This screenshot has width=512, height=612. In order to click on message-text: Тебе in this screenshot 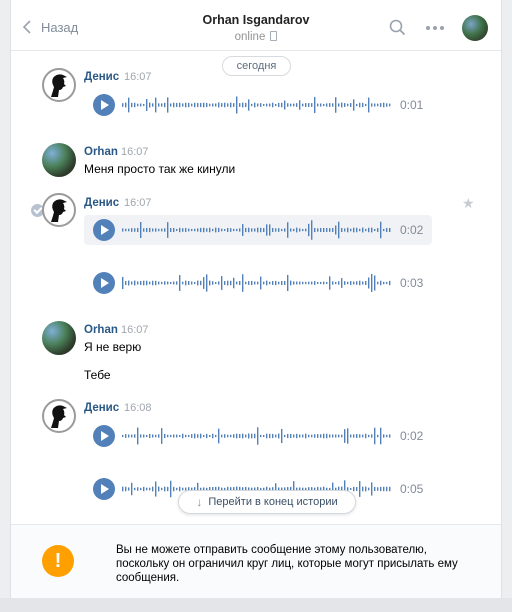, I will do `click(97, 375)`.